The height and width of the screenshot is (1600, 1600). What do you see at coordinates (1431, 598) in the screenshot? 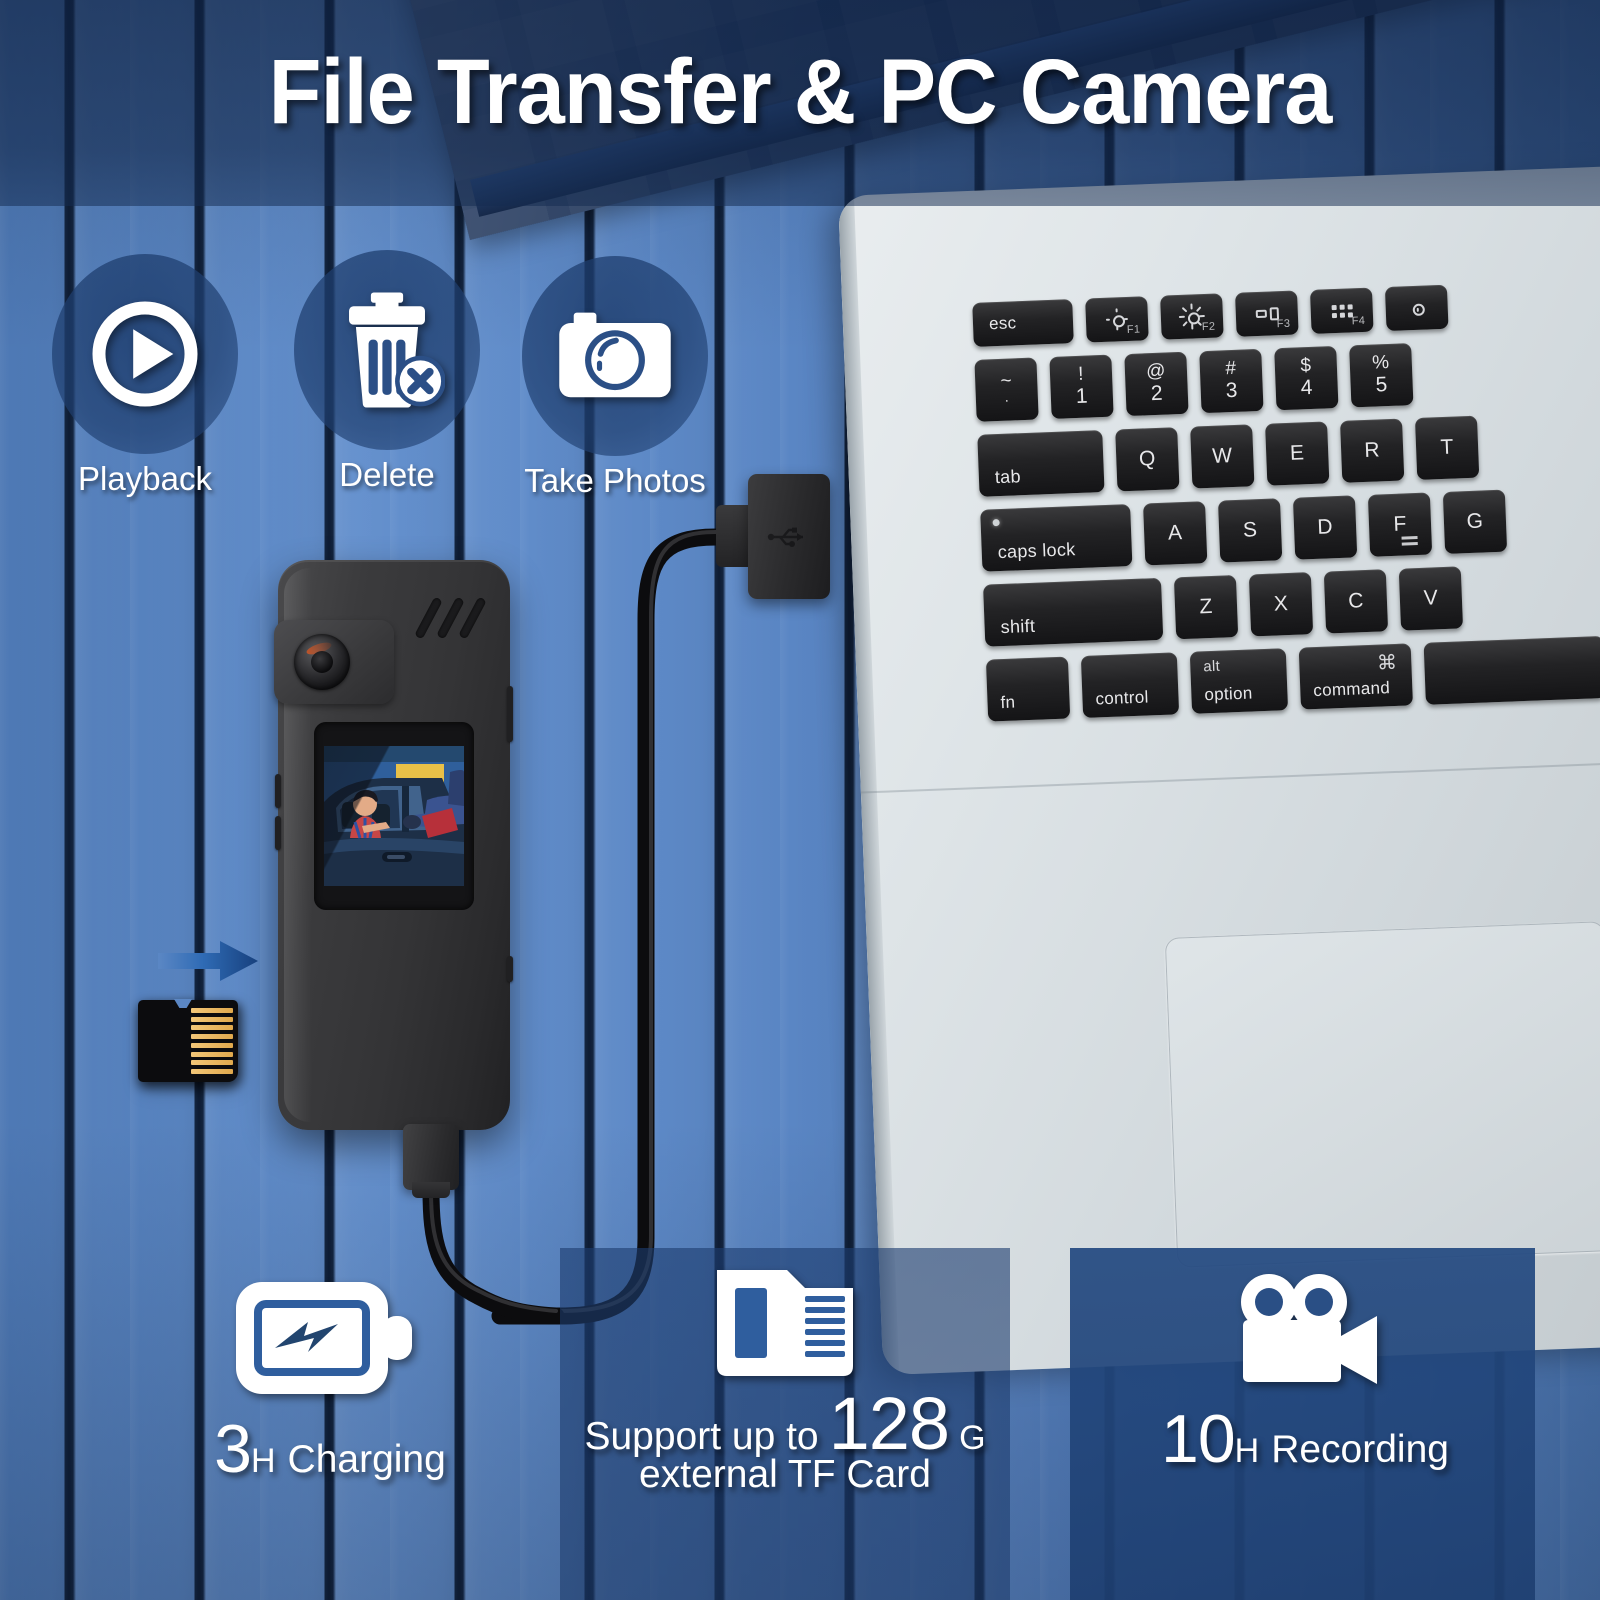
I see `key-v: V` at bounding box center [1431, 598].